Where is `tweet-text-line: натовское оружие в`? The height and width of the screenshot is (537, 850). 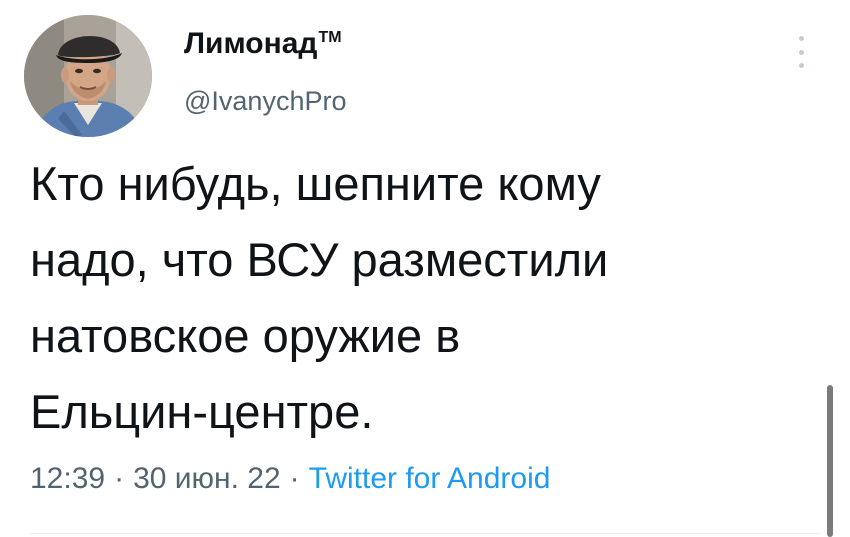
tweet-text-line: натовское оружие в is located at coordinates (245, 335).